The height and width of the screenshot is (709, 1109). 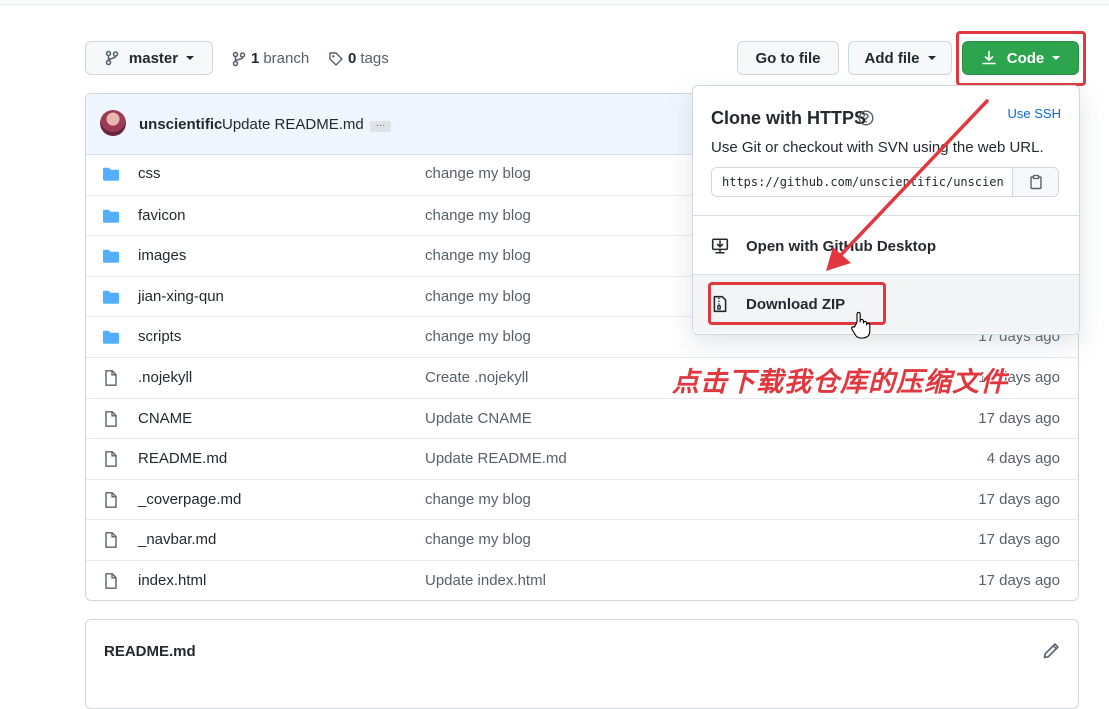 I want to click on branch-label: branch, so click(x=286, y=58).